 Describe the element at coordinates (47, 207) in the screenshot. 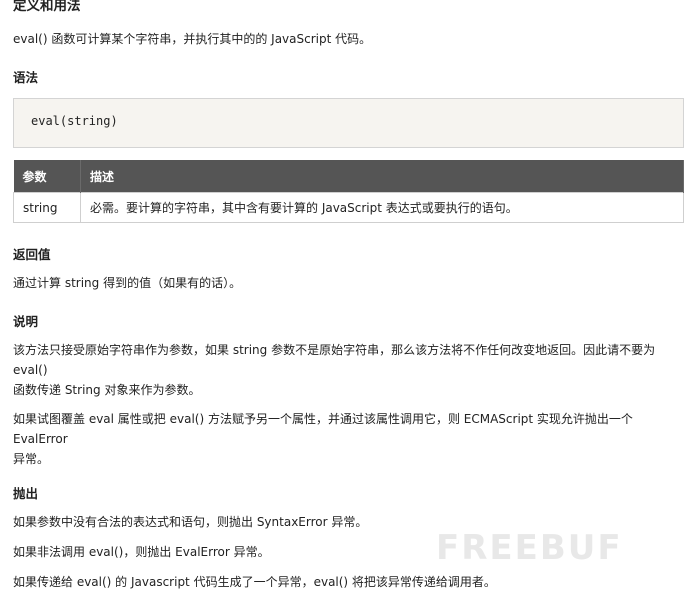

I see `param-name-cell: string` at that location.